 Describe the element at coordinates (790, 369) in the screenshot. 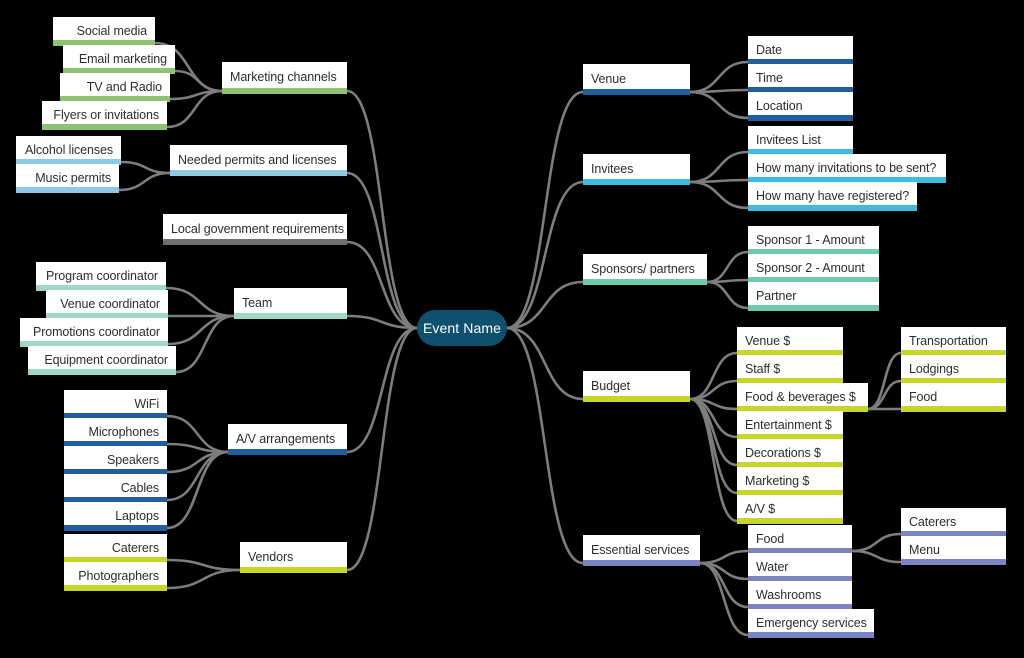

I see `node-staff-cost: Staff $` at that location.